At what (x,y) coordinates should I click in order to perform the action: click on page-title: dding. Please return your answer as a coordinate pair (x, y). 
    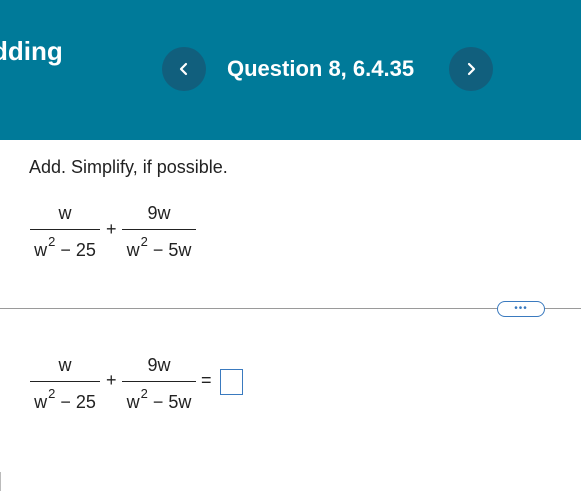
    Looking at the image, I should click on (31, 51).